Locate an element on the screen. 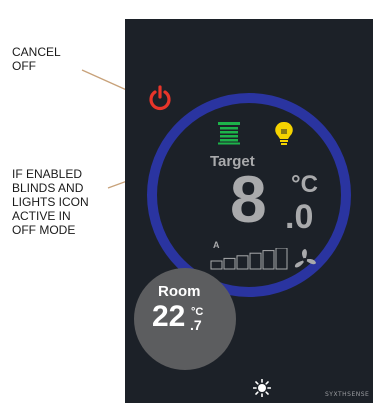  power-icon is located at coordinates (160, 98).